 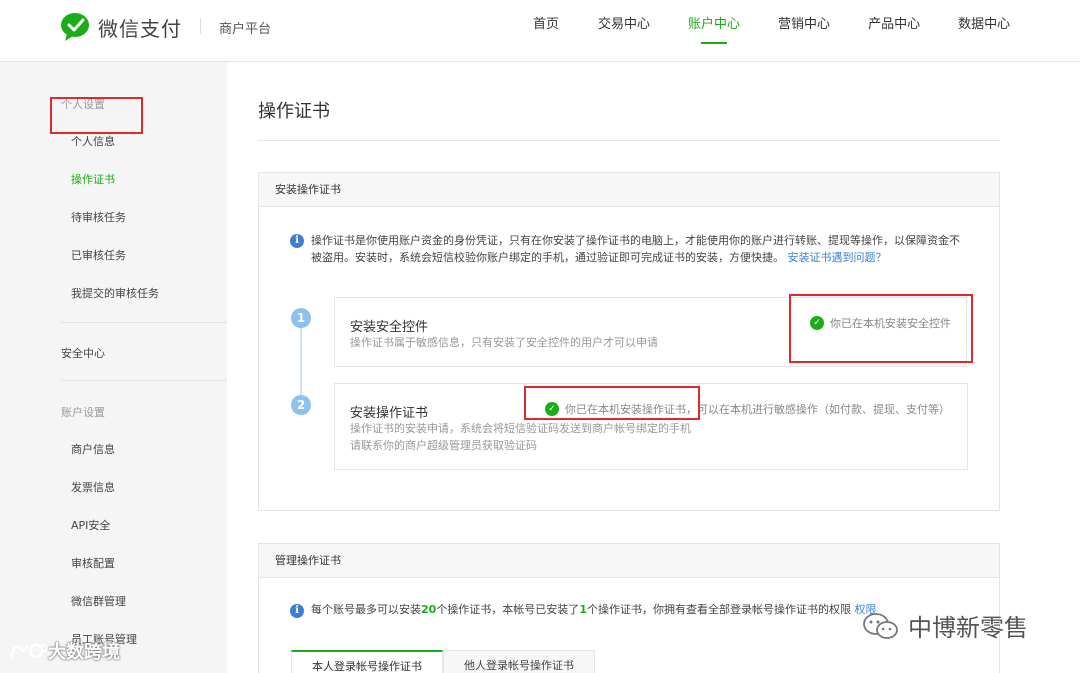 I want to click on manage-note-text: 个操作证书，本帐号已安装了, so click(x=508, y=609).